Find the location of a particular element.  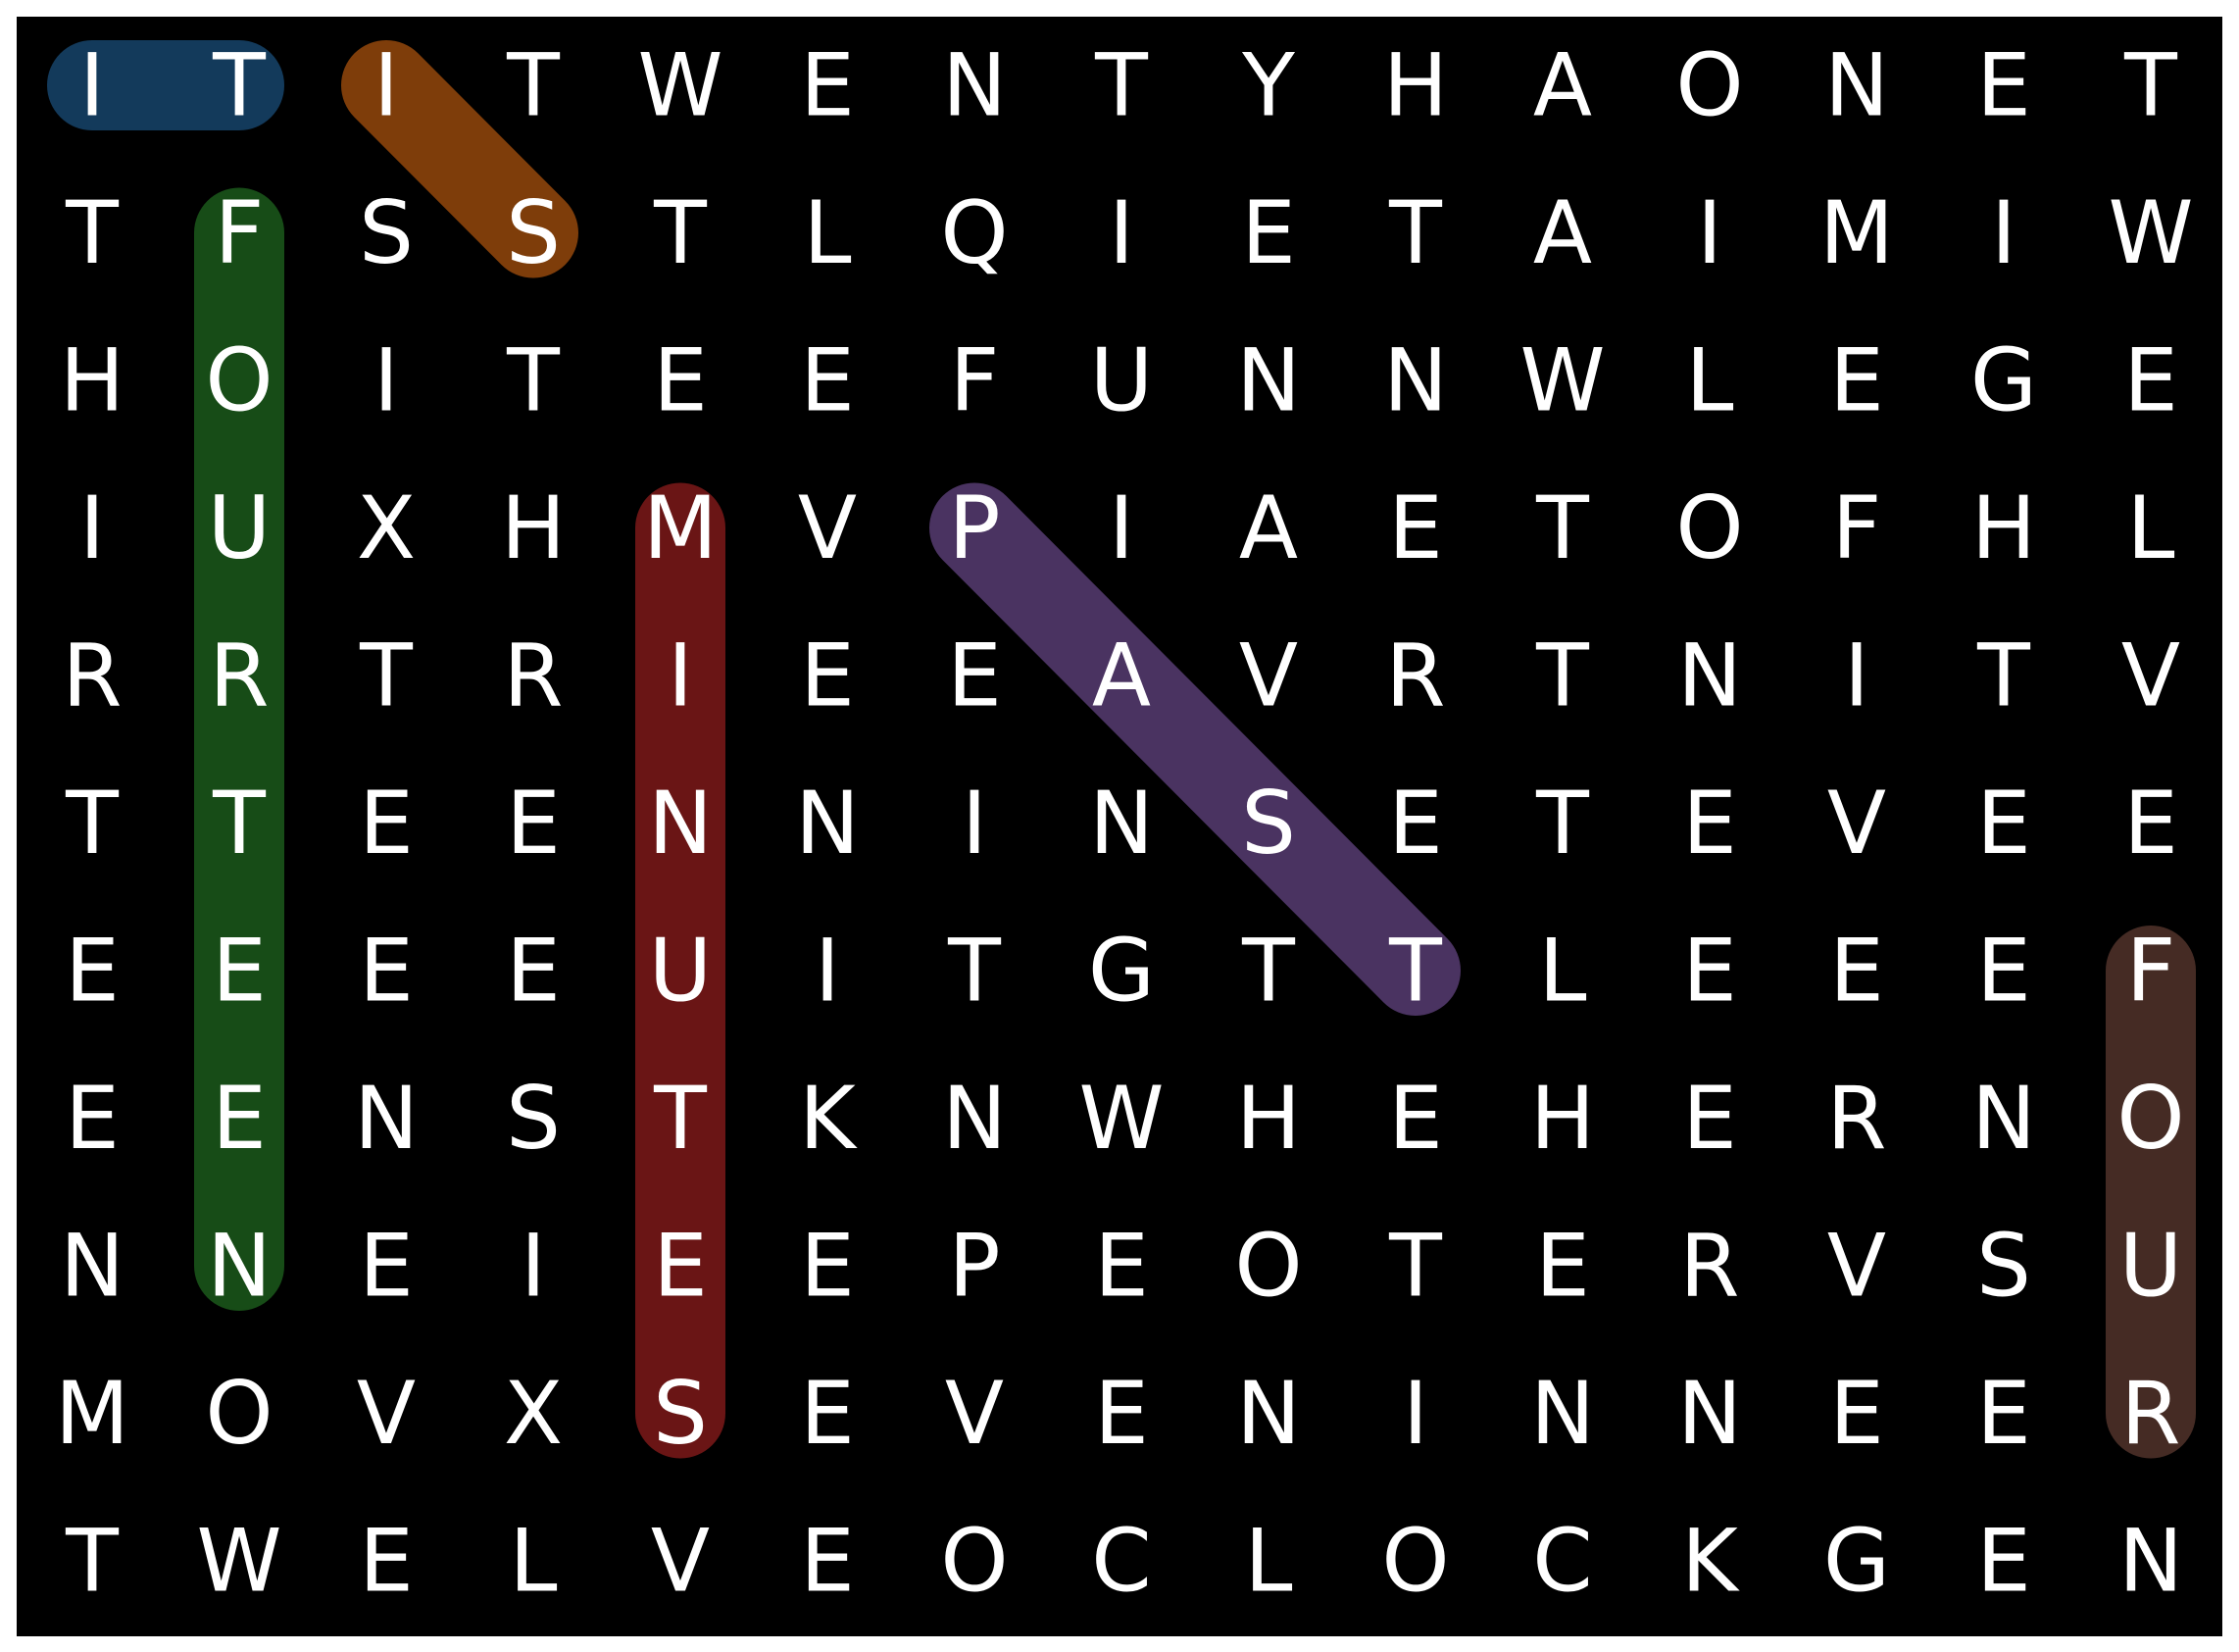

grid-cell: F is located at coordinates (975, 381).